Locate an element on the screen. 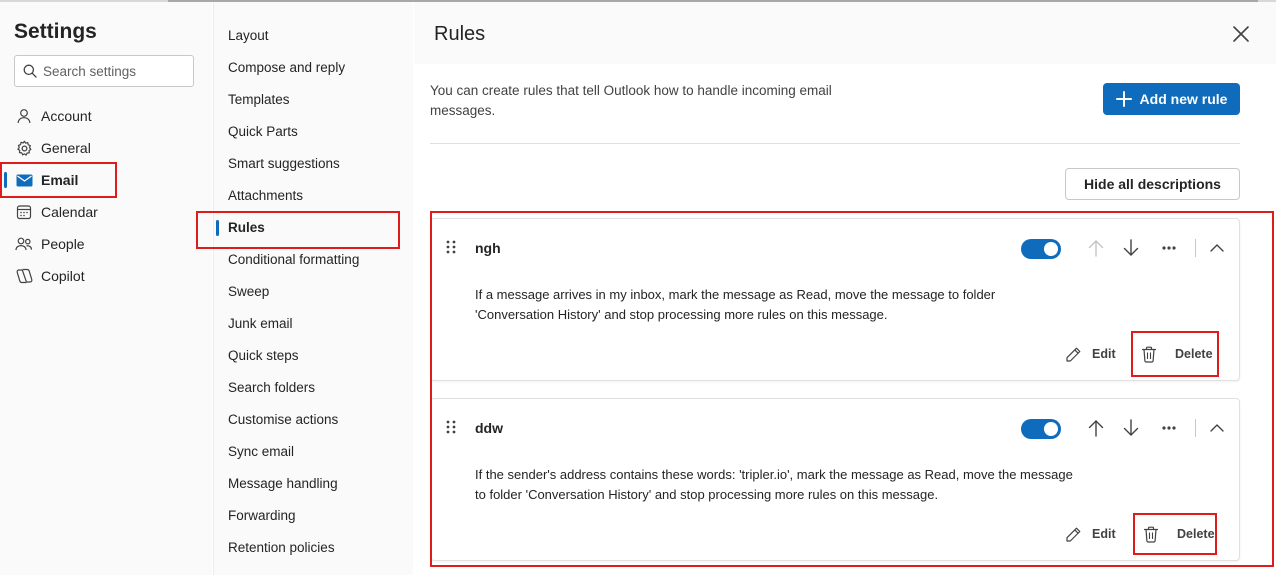  menu-item-rules: Rules is located at coordinates (314, 228).